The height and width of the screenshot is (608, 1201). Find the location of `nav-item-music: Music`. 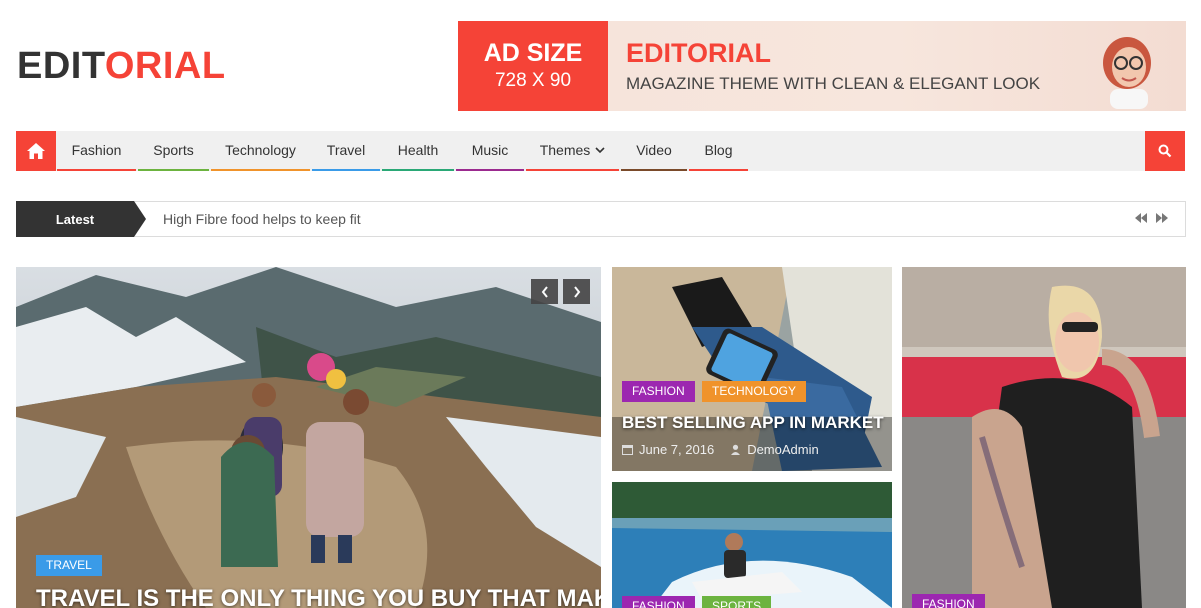

nav-item-music: Music is located at coordinates (490, 151).